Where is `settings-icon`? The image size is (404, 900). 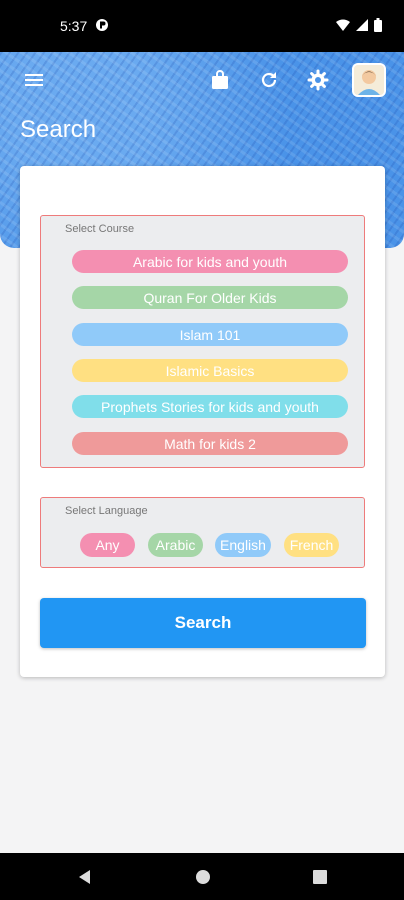 settings-icon is located at coordinates (318, 80).